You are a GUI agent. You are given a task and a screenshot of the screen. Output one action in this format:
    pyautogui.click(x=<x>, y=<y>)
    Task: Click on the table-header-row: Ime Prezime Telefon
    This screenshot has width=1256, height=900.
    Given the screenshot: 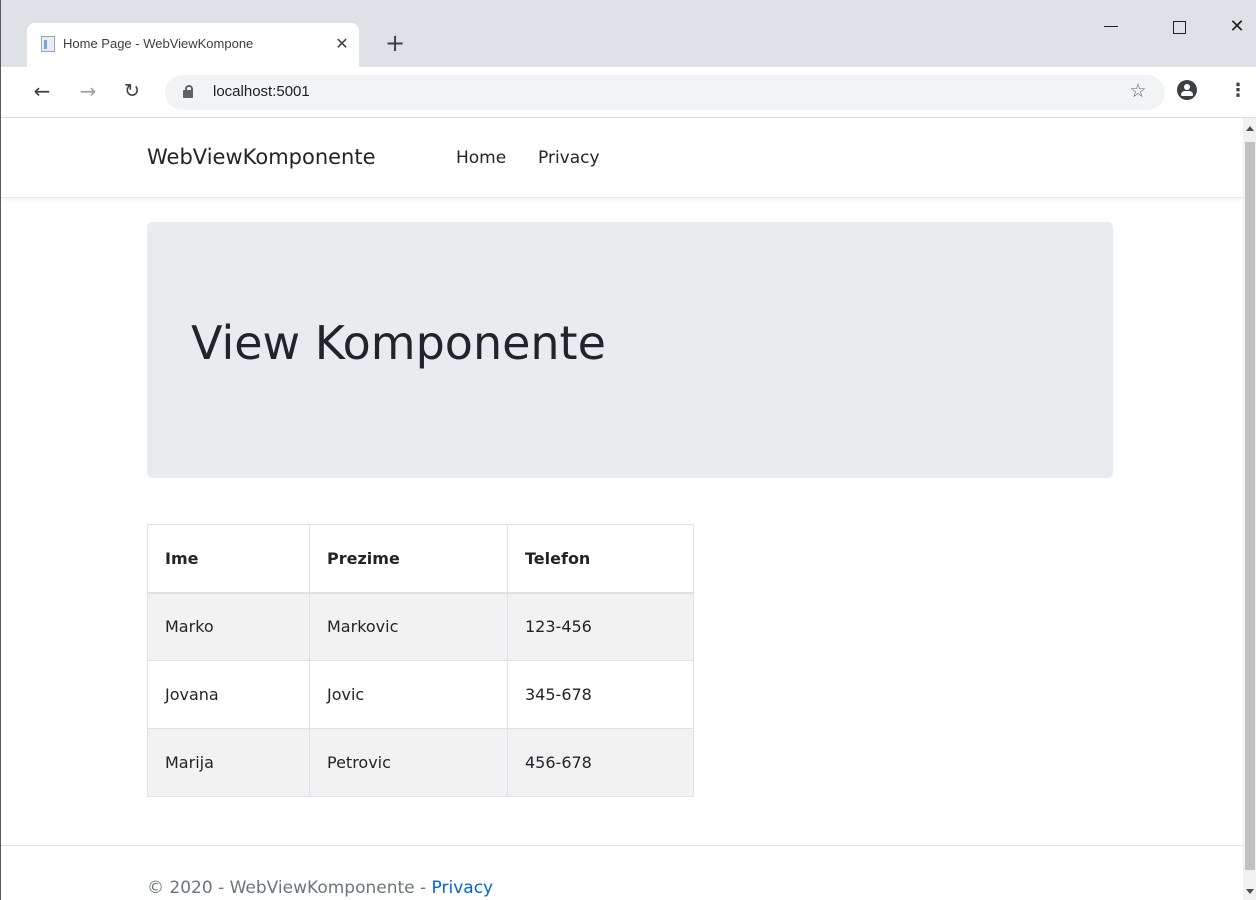 What is the action you would take?
    pyautogui.click(x=420, y=559)
    